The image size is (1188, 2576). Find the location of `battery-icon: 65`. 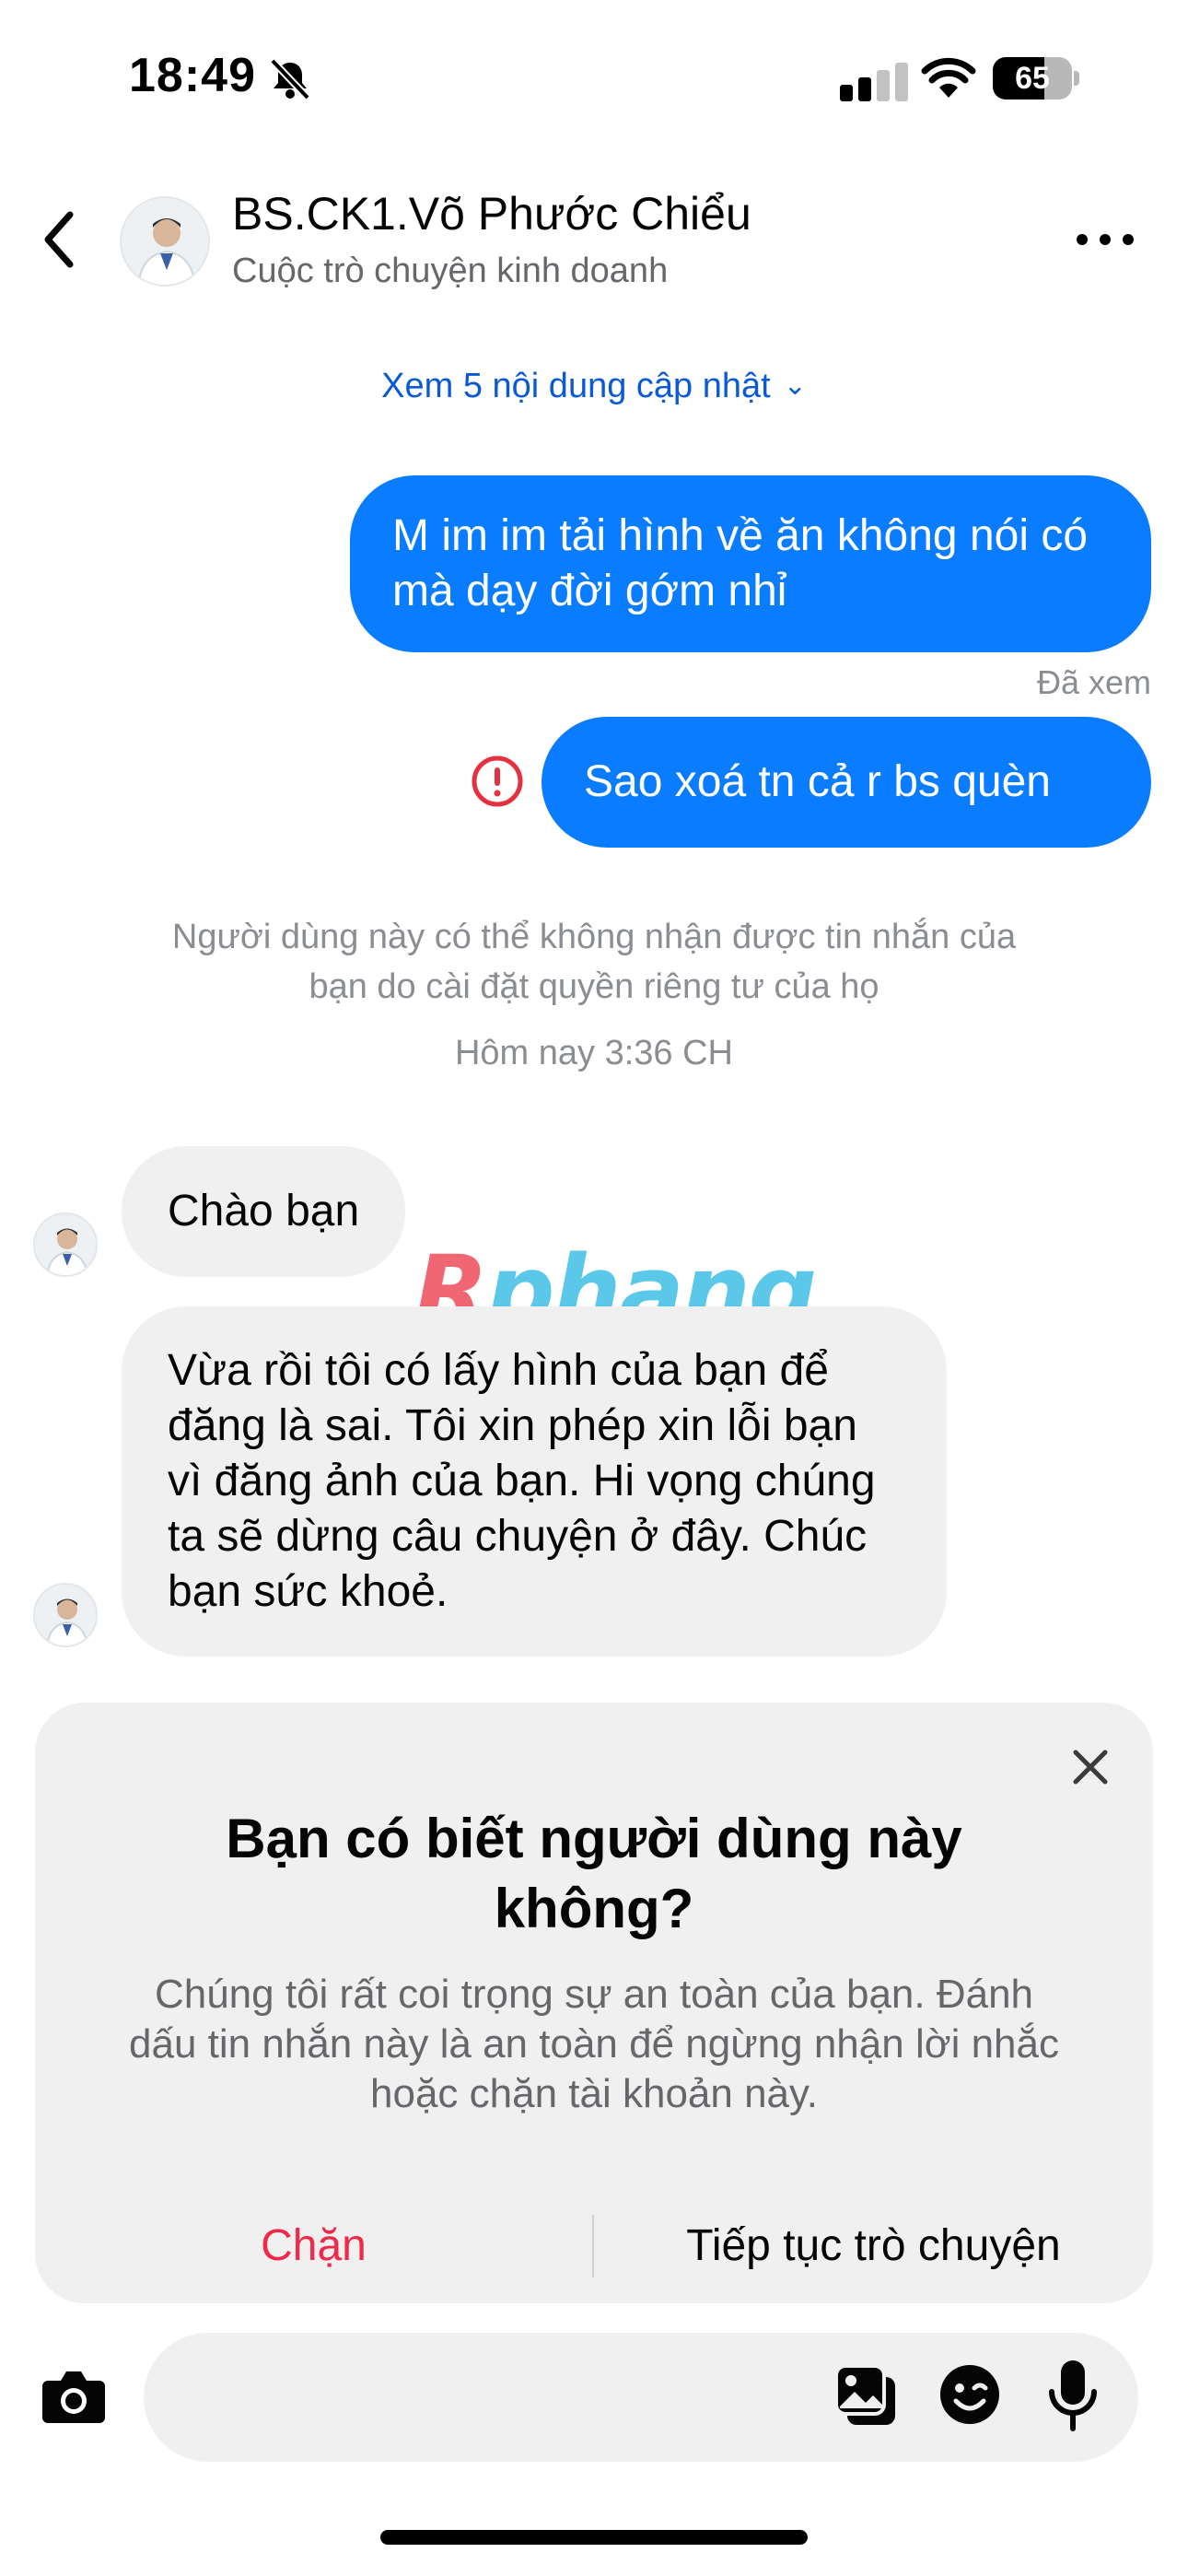

battery-icon: 65 is located at coordinates (1036, 78).